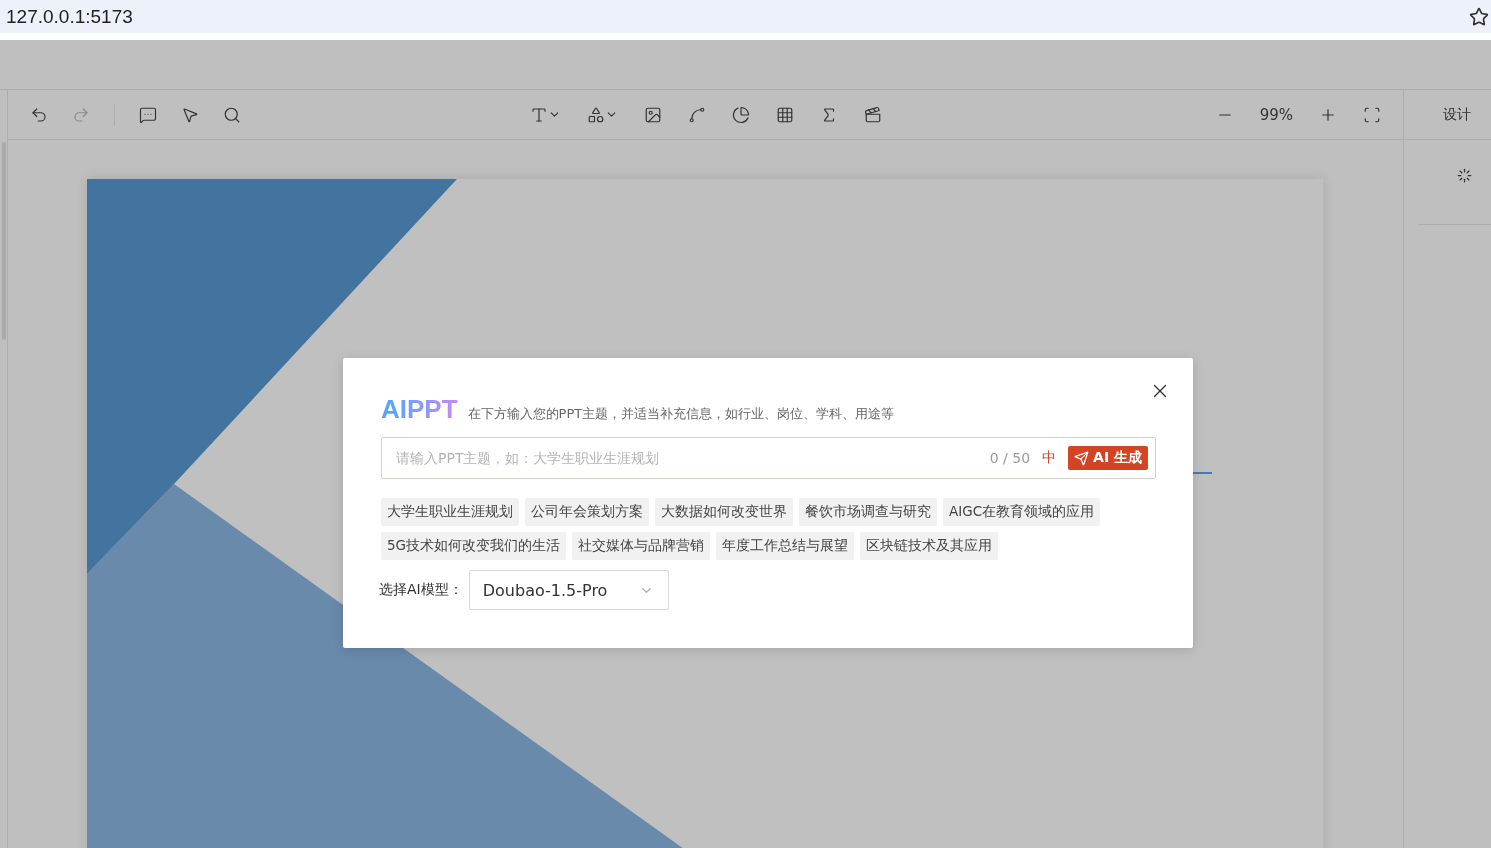 This screenshot has height=848, width=1491. Describe the element at coordinates (587, 512) in the screenshot. I see `suggestion-tag: 公司年会策划方案` at that location.